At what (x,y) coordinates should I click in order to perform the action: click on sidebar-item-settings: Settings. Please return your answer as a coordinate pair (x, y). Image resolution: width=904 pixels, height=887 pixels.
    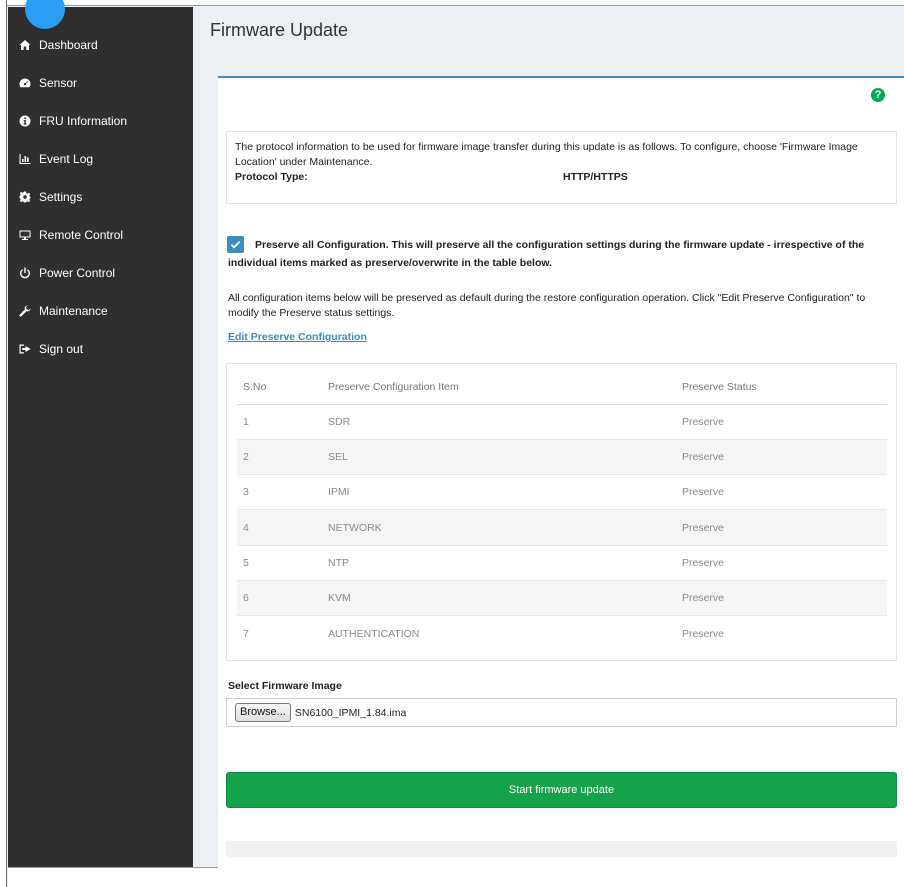
    Looking at the image, I should click on (100, 197).